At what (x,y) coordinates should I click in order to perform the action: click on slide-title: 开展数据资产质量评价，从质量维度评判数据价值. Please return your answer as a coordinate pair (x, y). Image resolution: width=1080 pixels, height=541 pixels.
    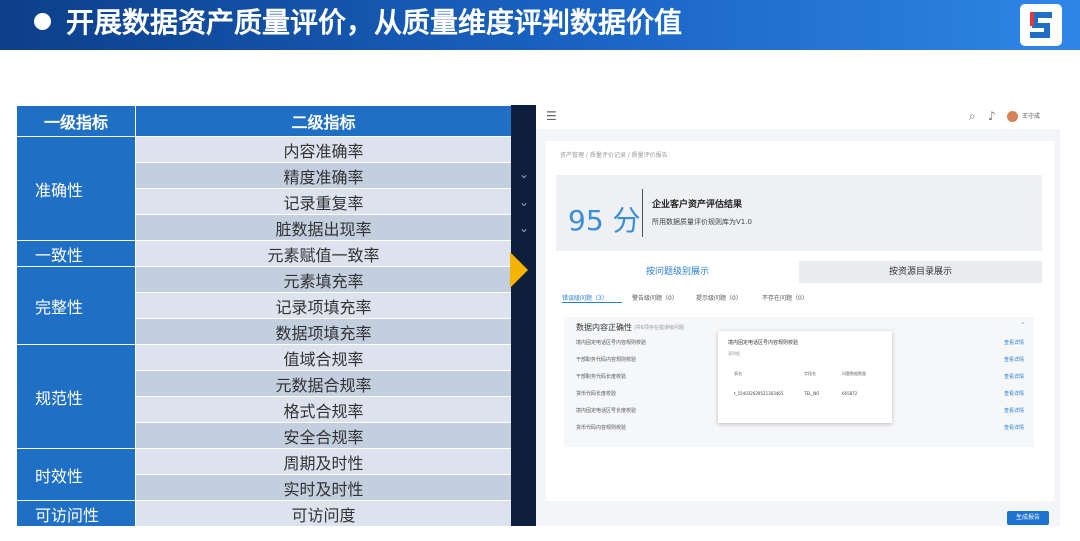
    Looking at the image, I should click on (374, 22).